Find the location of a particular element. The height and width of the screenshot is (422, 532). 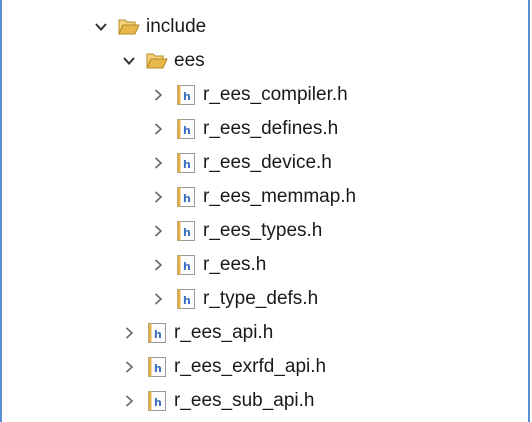

tree-node-label: r_ees_memmap.h is located at coordinates (280, 196).